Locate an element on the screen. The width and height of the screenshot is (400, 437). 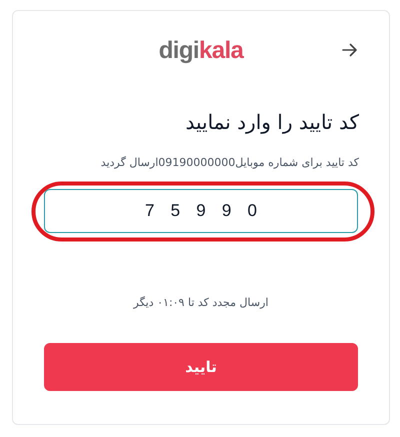
instruction-text: کد تایید برای شماره موبایل09190000000ارسال گردید is located at coordinates (229, 163).